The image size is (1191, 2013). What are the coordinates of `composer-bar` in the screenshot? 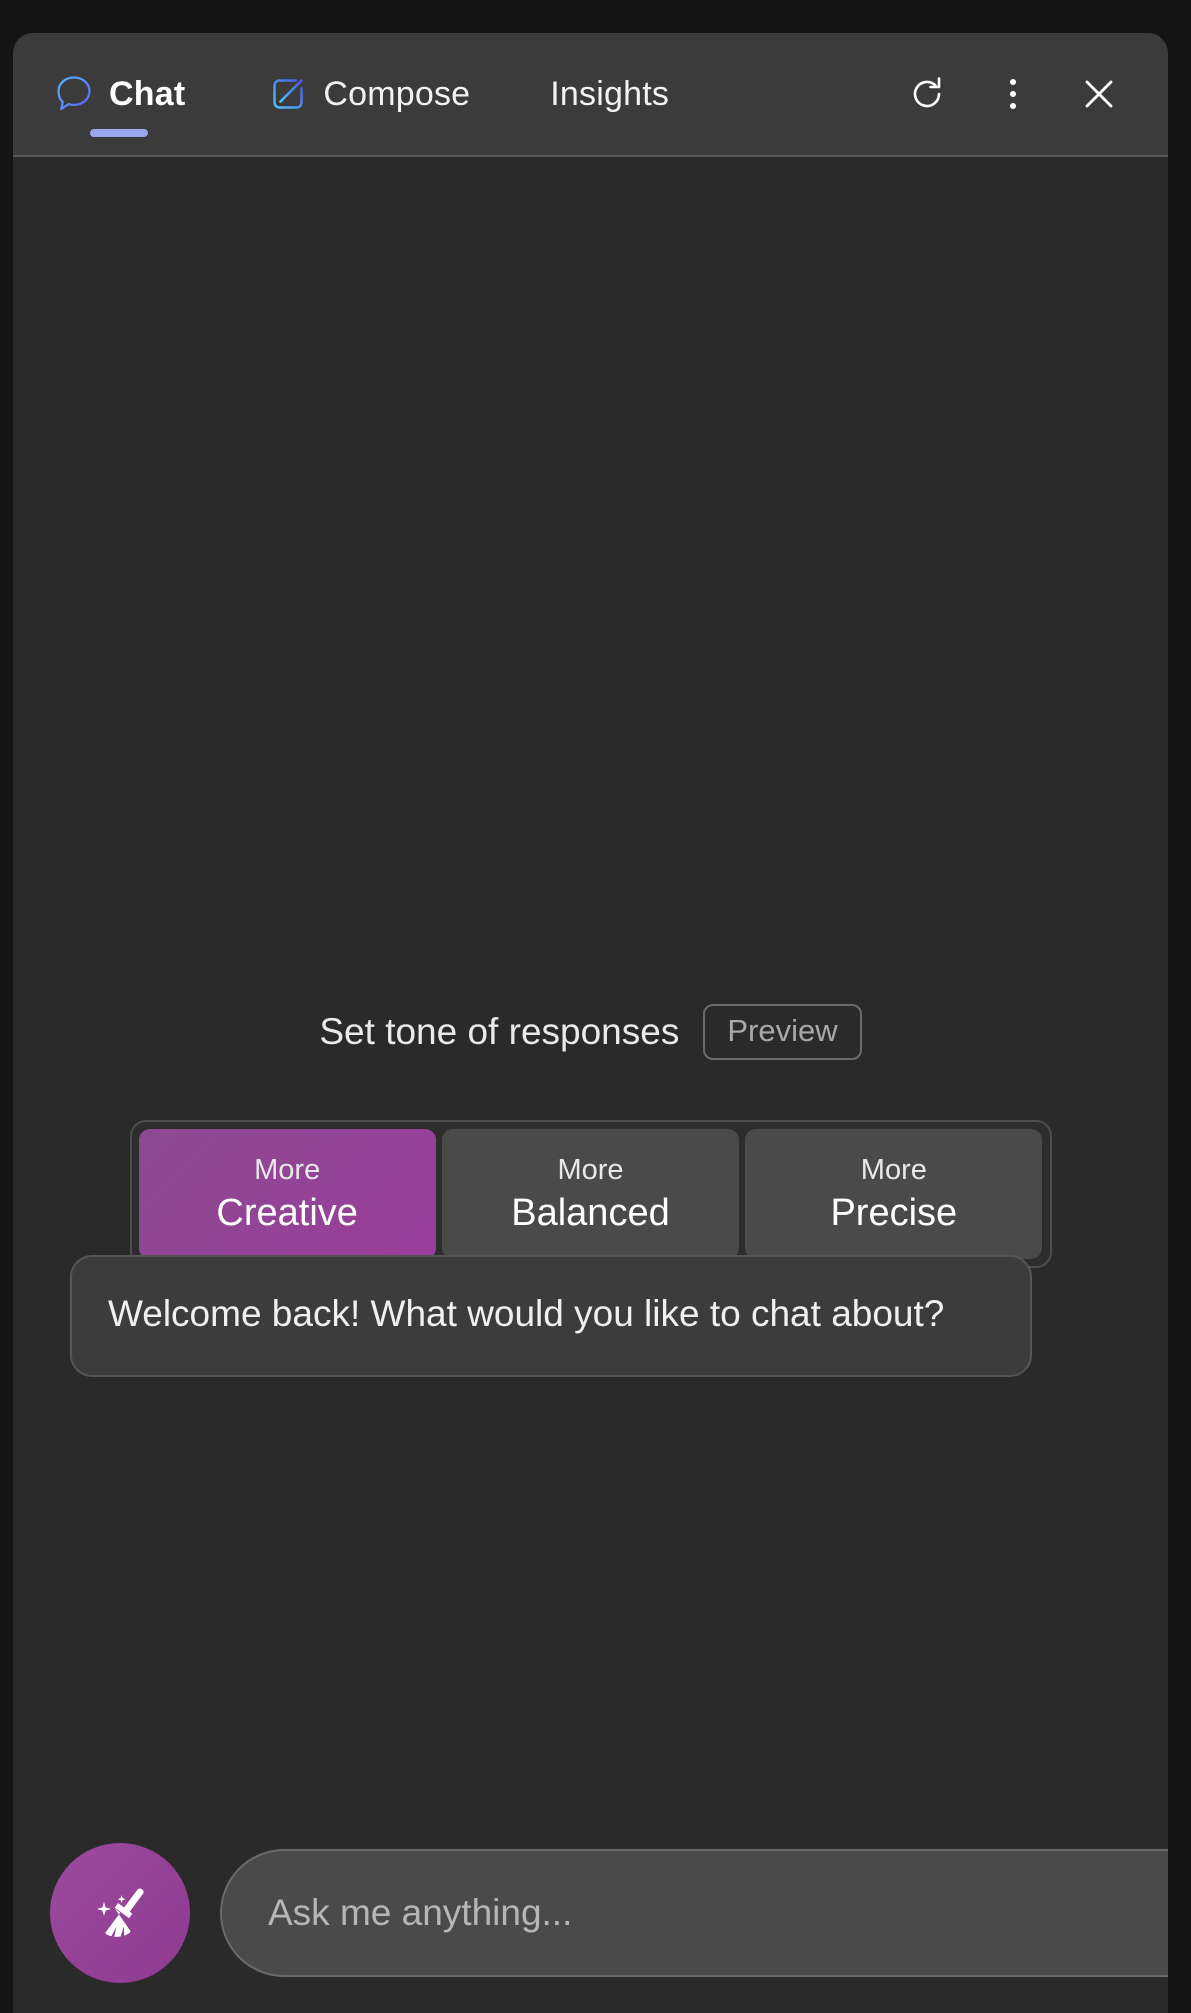 It's located at (590, 1913).